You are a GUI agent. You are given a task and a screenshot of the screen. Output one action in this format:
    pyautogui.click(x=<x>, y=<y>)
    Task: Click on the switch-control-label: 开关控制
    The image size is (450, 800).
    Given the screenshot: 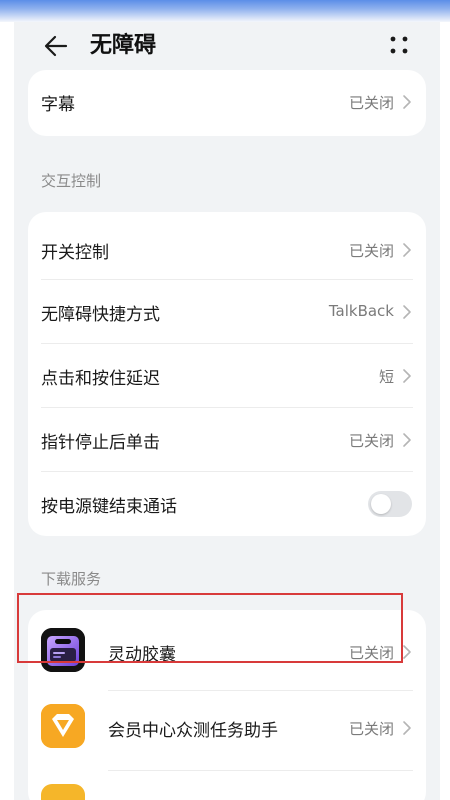 What is the action you would take?
    pyautogui.click(x=75, y=253)
    